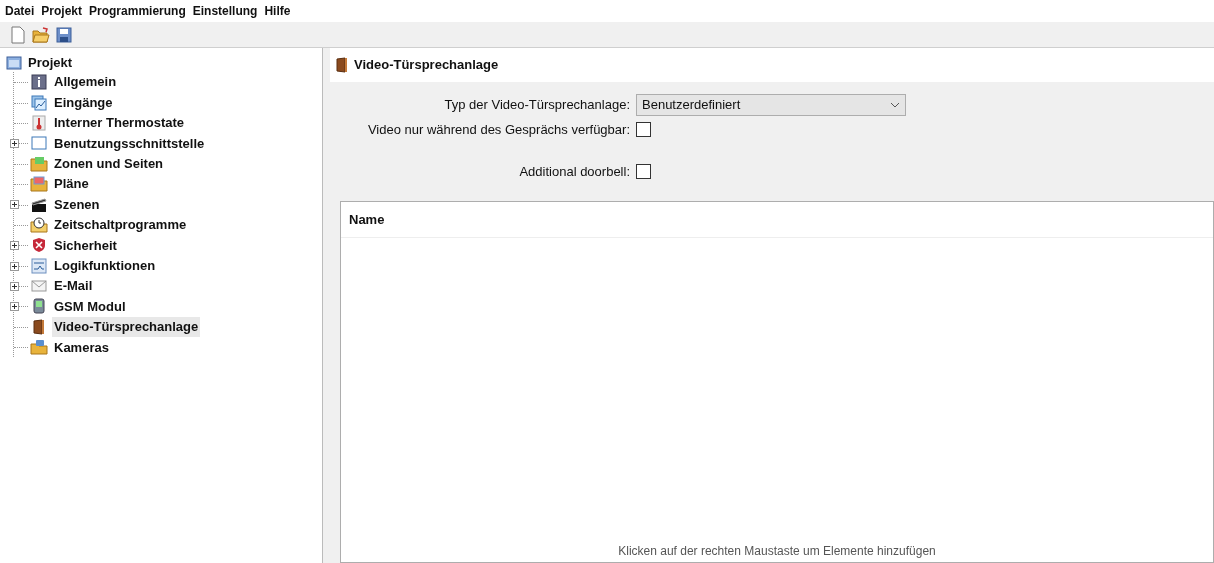 This screenshot has width=1214, height=563. I want to click on field-label: Additional doorbell:, so click(574, 171).